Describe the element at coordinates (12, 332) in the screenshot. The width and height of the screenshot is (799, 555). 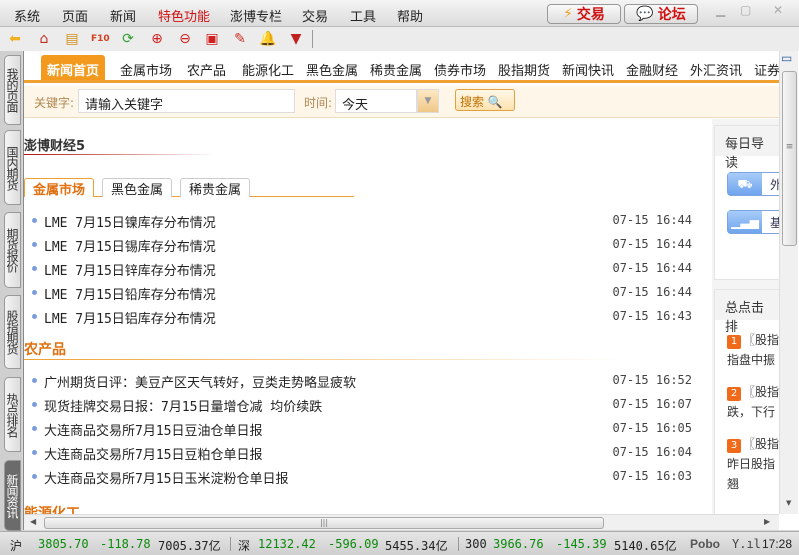
I see `side-tab-index-futures: 股指期货` at that location.